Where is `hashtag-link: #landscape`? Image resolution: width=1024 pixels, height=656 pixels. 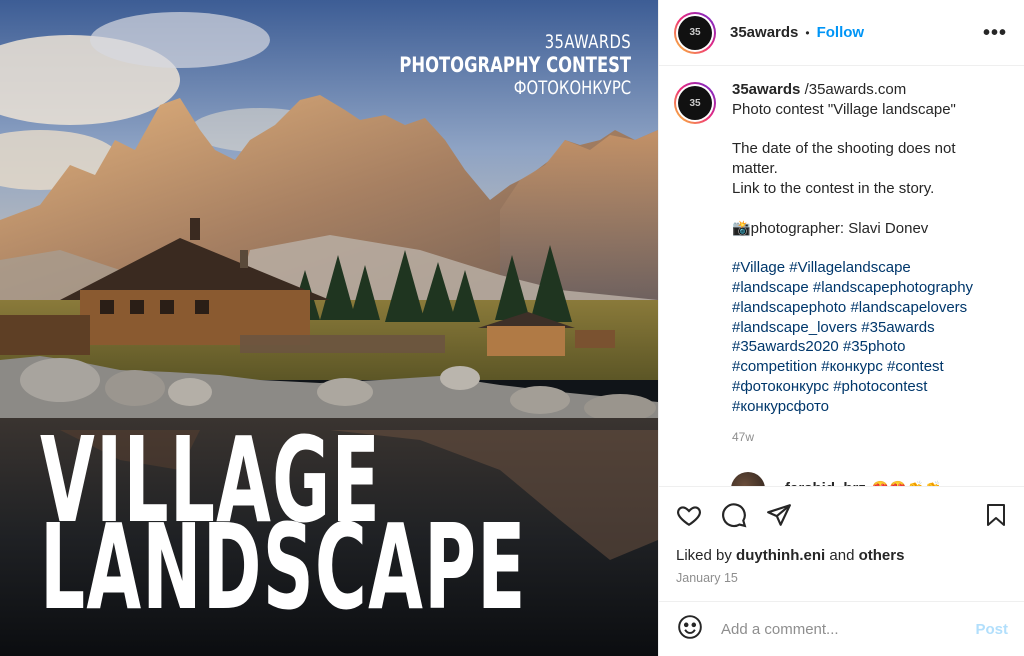
hashtag-link: #landscape is located at coordinates (770, 287).